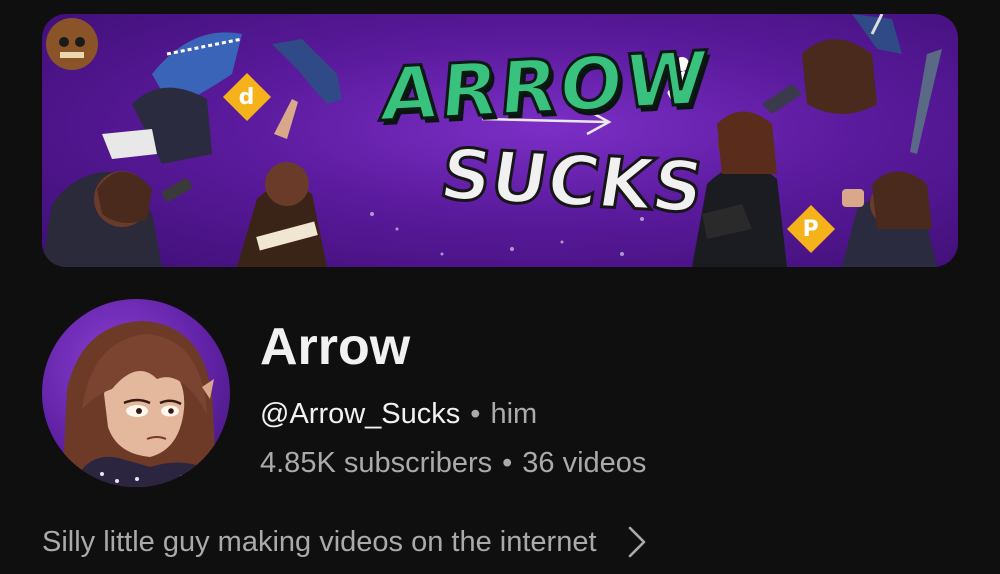 Image resolution: width=1000 pixels, height=574 pixels. I want to click on avatar-artwork, so click(139, 404).